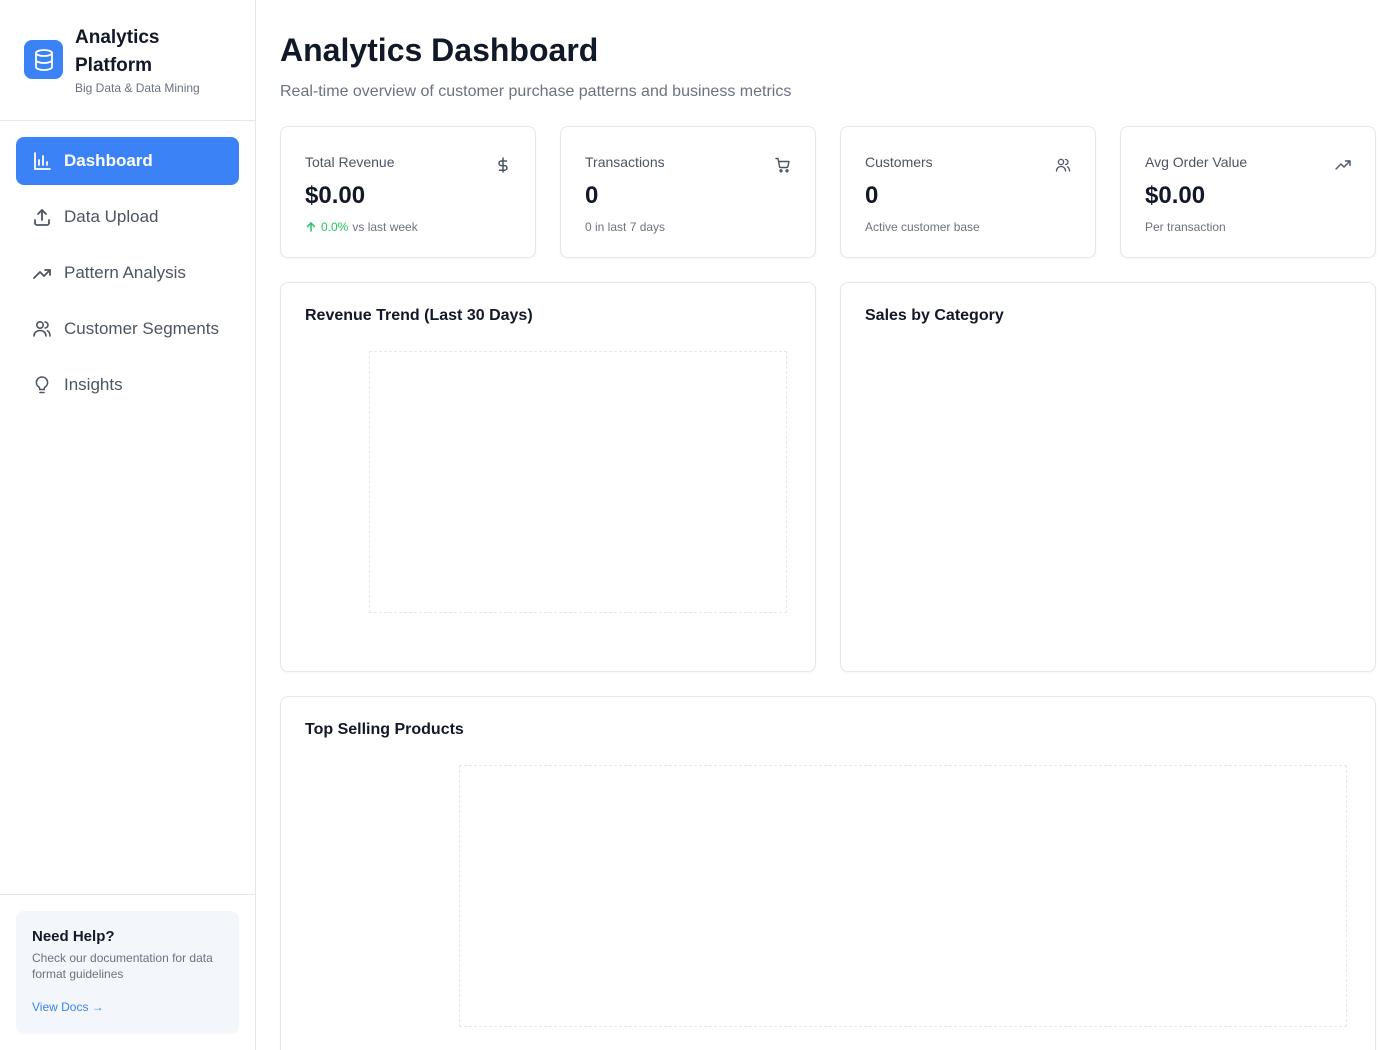 The height and width of the screenshot is (1050, 1400). Describe the element at coordinates (934, 315) in the screenshot. I see `card-title: Sales by Category` at that location.